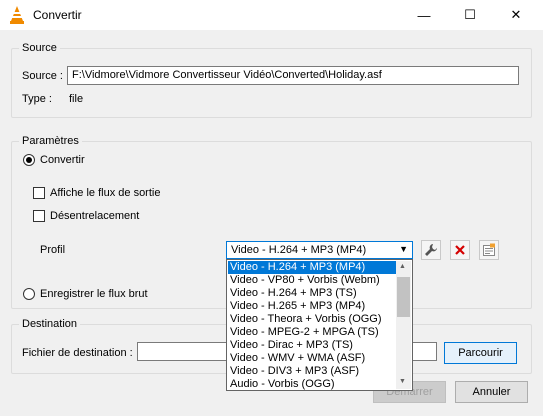 Image resolution: width=543 pixels, height=416 pixels. I want to click on list-item: Video - H.265 + MP3 (MP4), so click(313, 306).